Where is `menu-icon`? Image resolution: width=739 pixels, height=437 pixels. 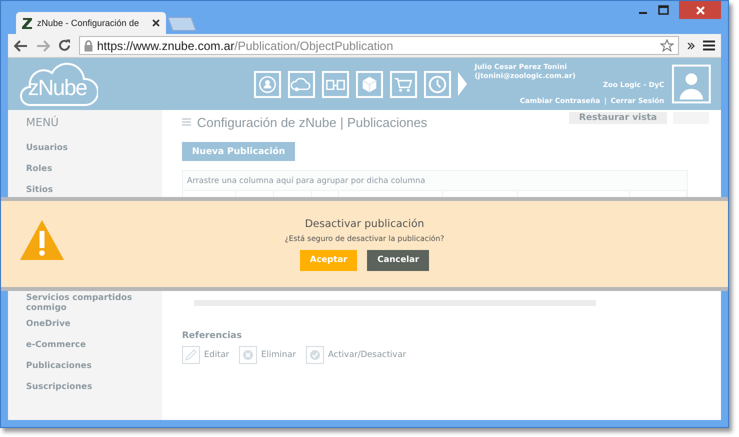 menu-icon is located at coordinates (709, 45).